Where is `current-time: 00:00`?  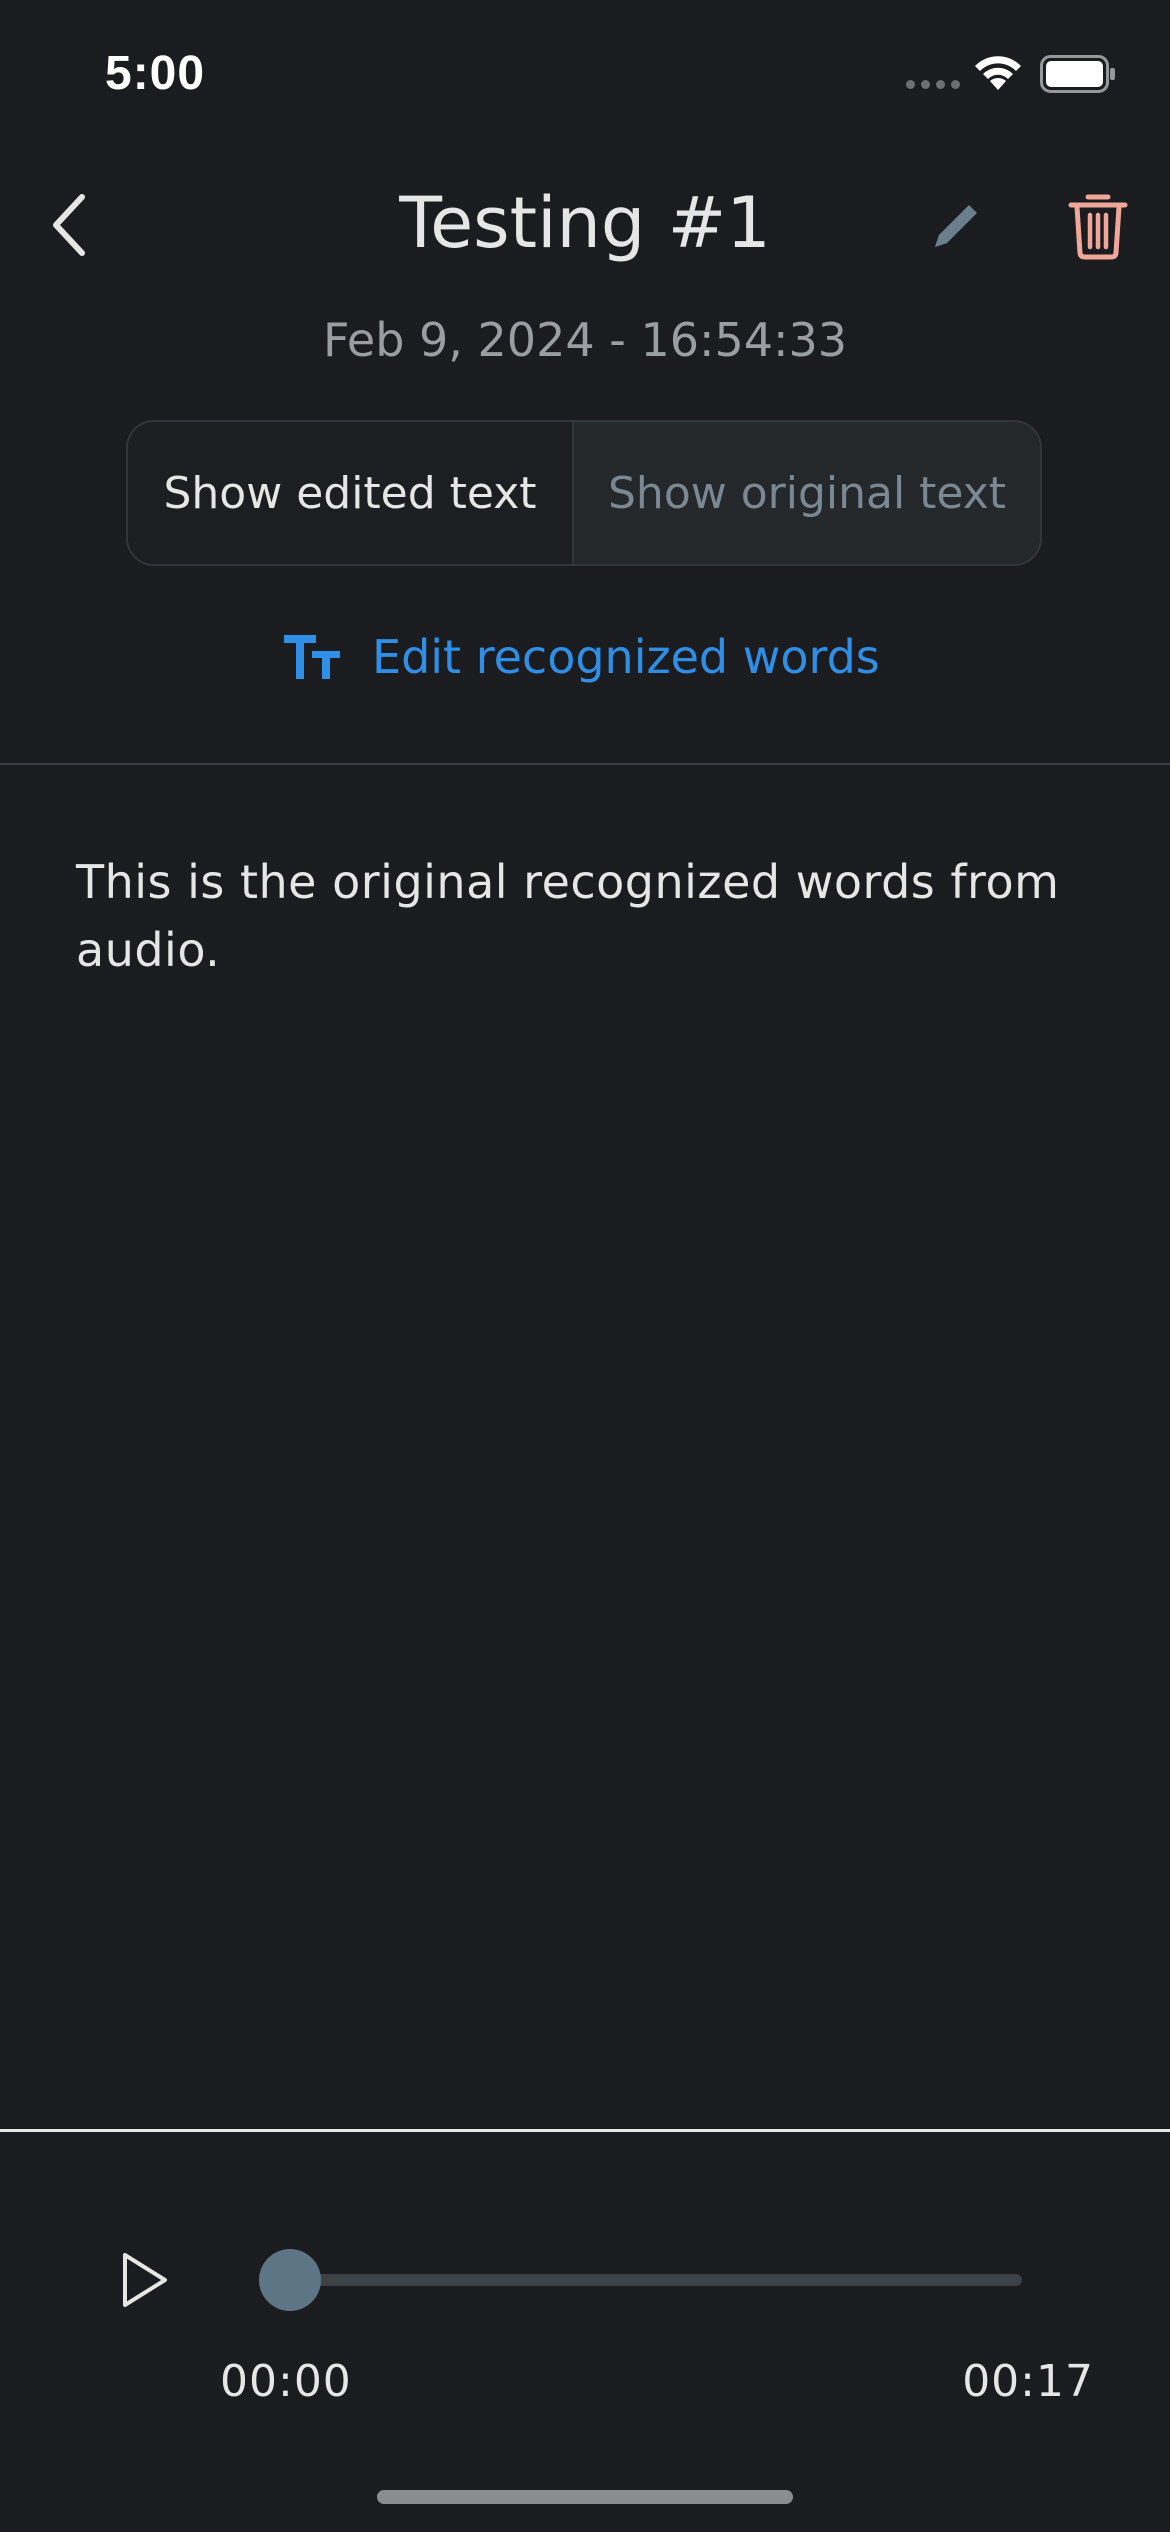 current-time: 00:00 is located at coordinates (286, 2381).